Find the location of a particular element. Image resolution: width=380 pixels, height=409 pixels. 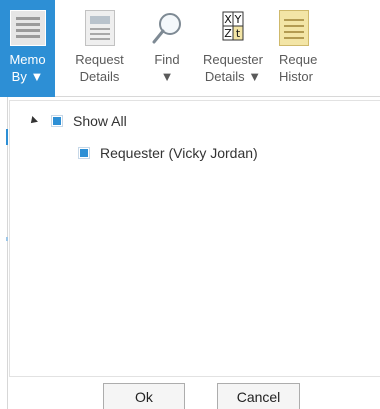

svg-text: X is located at coordinates (228, 19).